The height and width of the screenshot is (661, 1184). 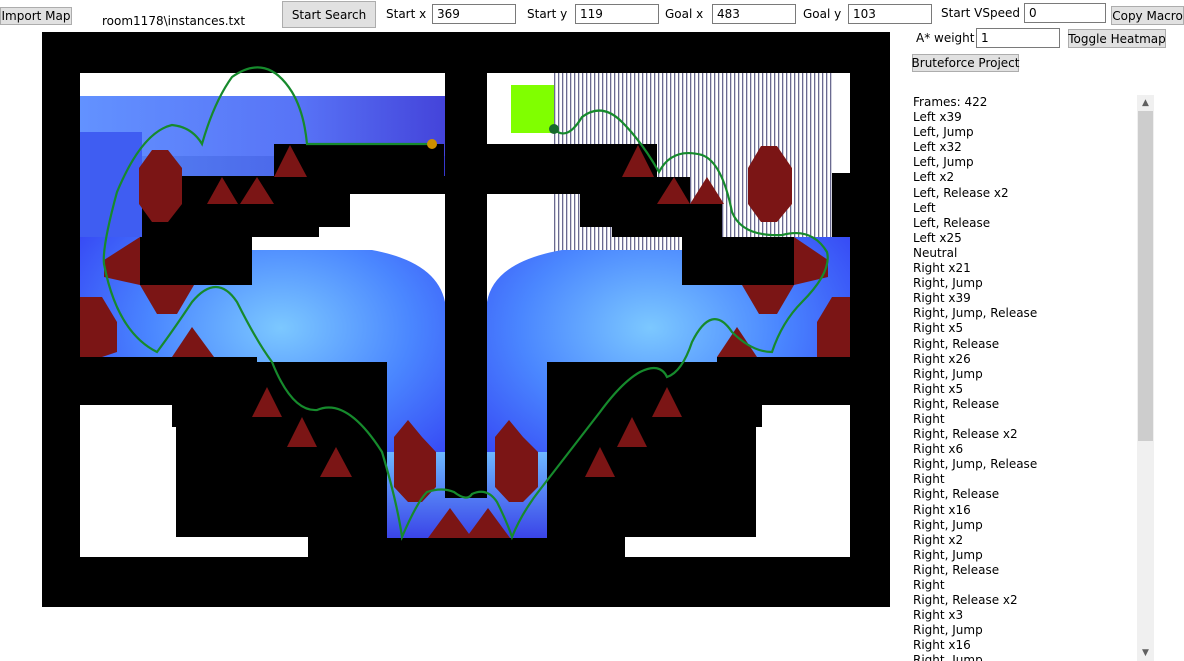 What do you see at coordinates (174, 21) in the screenshot?
I see `map-path-label: room1178\instances.txt` at bounding box center [174, 21].